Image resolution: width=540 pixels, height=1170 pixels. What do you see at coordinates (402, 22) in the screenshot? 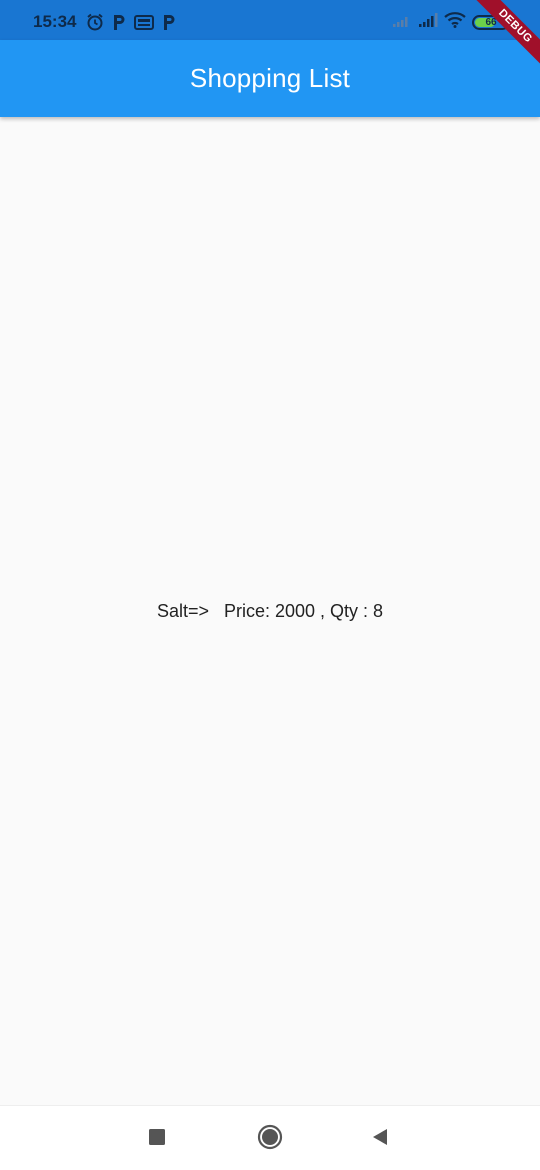
I see `signal-weak-icon` at bounding box center [402, 22].